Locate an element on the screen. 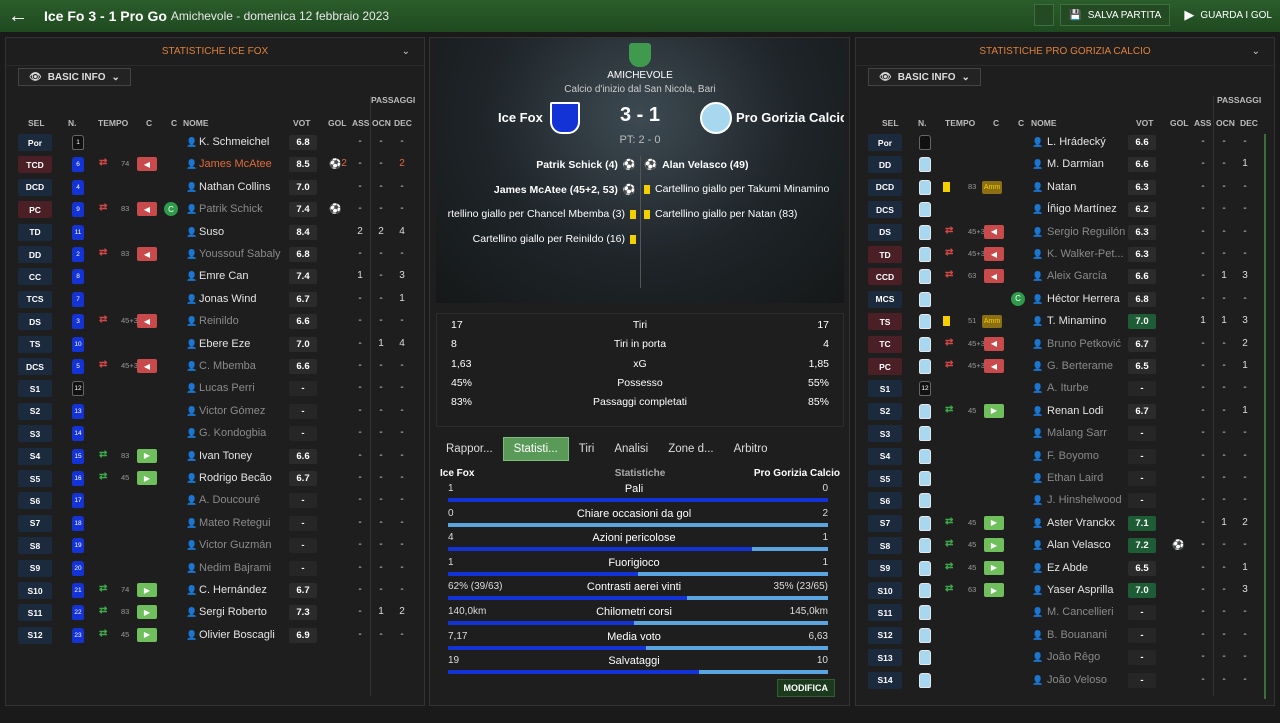  player-row: DS 3 ⇄ 45+3 ◀ 👤 Reinildo 6.6 - - - is located at coordinates (215, 322).